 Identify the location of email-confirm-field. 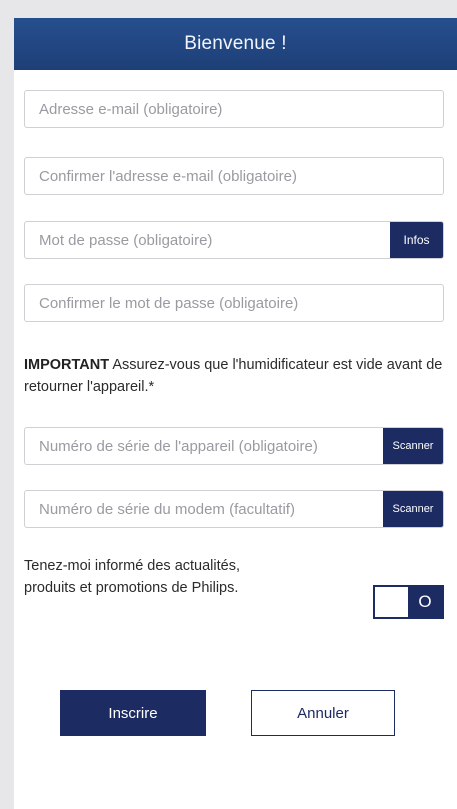
(234, 176).